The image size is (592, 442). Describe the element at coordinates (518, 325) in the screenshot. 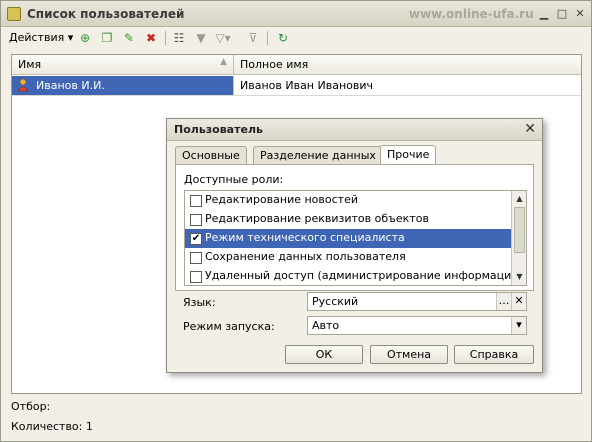

I see `chevron-down-icon: ▾` at that location.